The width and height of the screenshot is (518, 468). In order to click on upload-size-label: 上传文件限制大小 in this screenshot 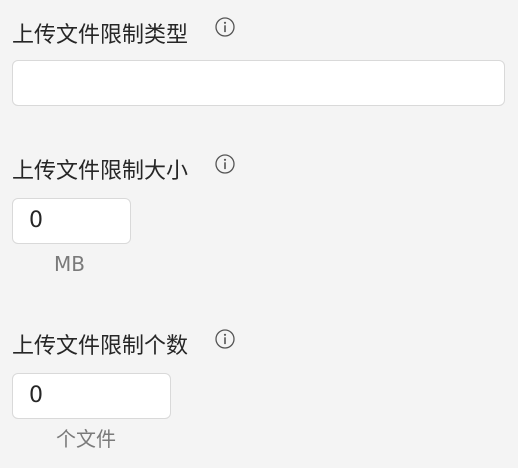, I will do `click(100, 171)`.